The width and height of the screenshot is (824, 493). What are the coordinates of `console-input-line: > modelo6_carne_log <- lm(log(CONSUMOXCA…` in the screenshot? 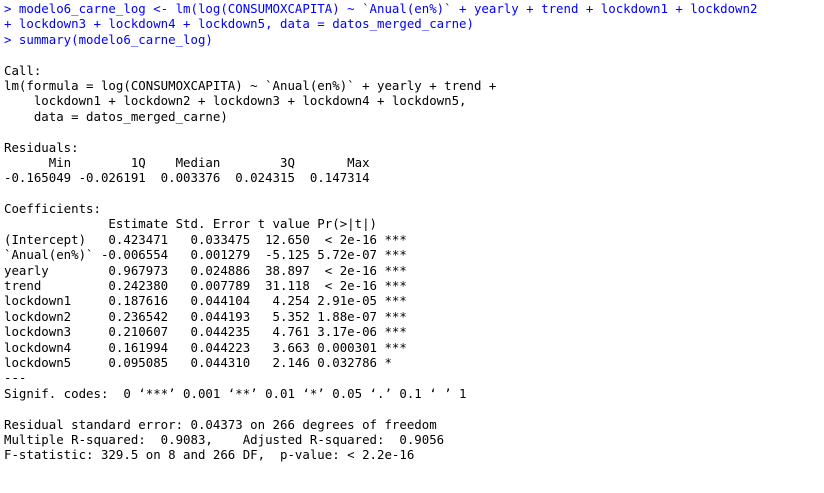 It's located at (381, 8).